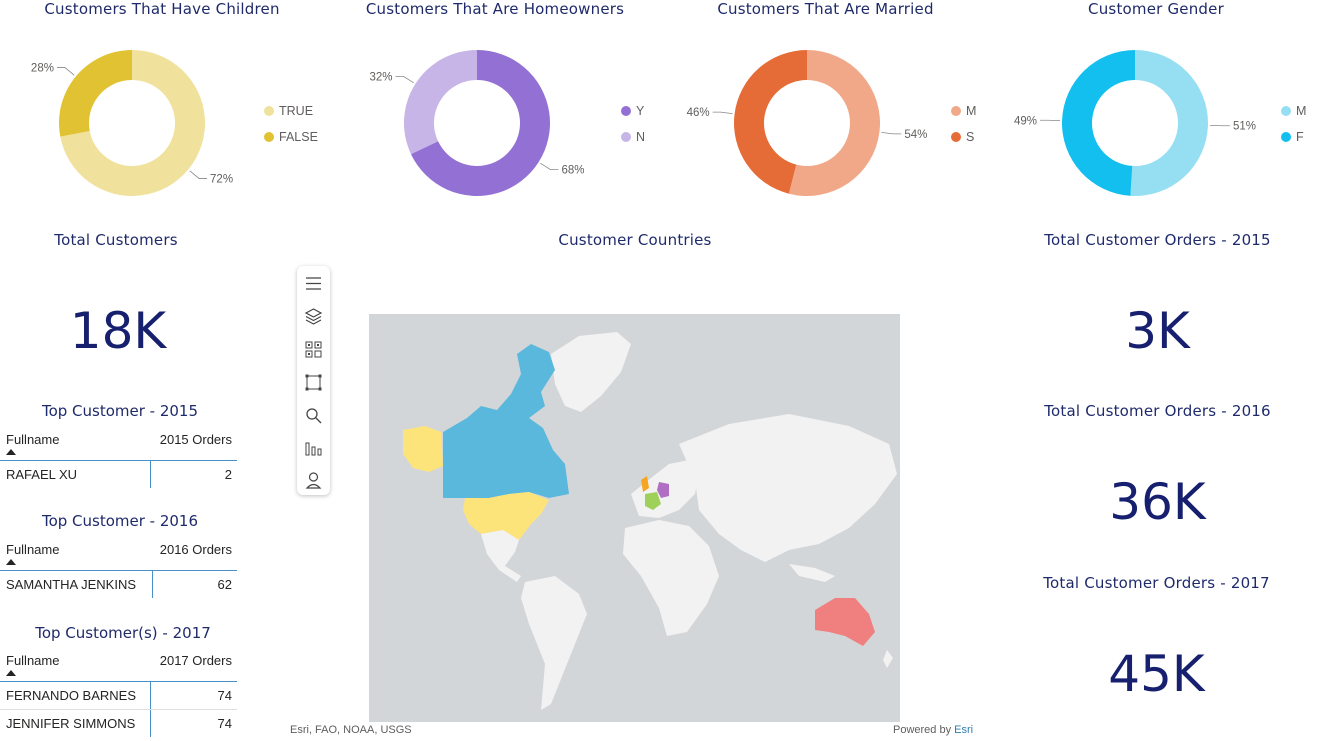  I want to click on table-row: FERNANDO BARNES 74, so click(118, 696).